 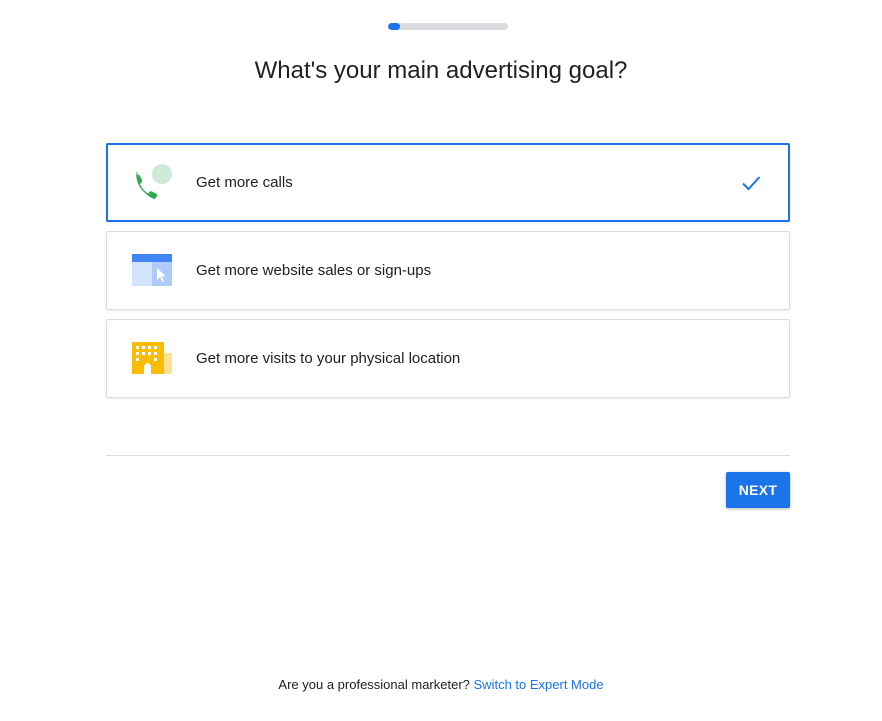 What do you see at coordinates (314, 270) in the screenshot?
I see `goal-option-label: Get more website sales or sign-ups` at bounding box center [314, 270].